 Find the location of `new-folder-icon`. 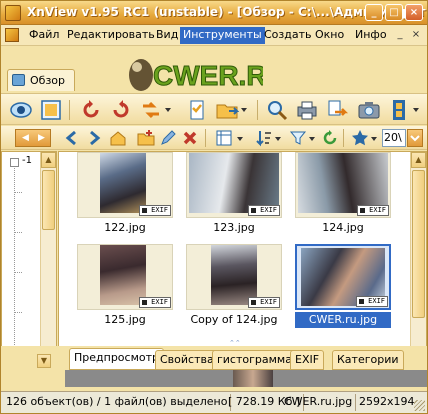

new-folder-icon is located at coordinates (146, 138).